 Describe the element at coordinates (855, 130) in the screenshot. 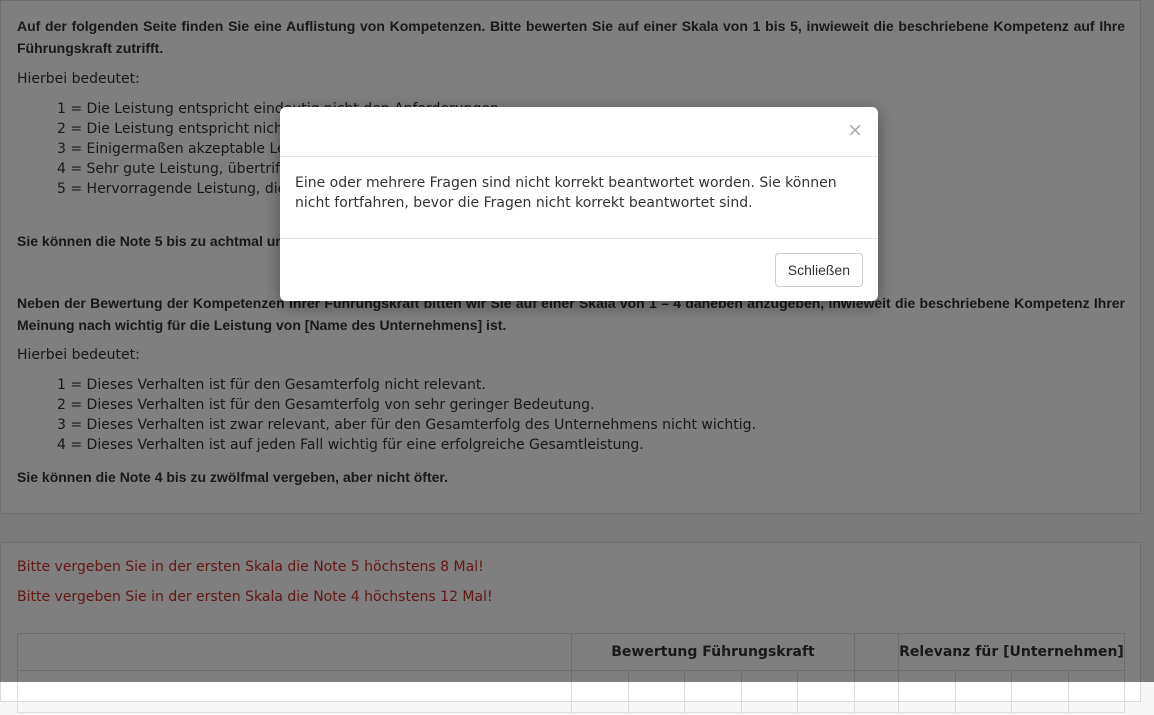

I see `close-icon: ×` at that location.